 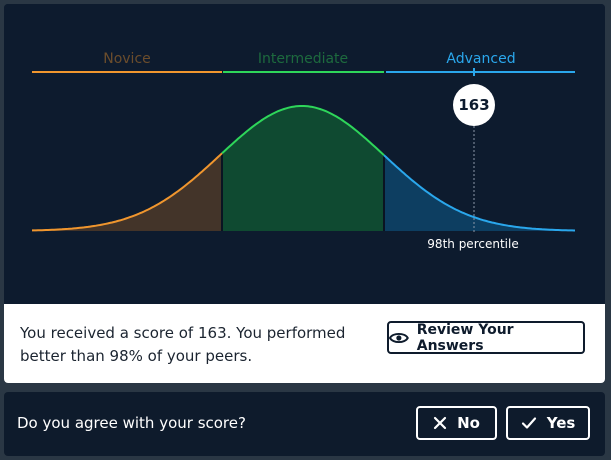 I want to click on intermediate-area, so click(x=303, y=168).